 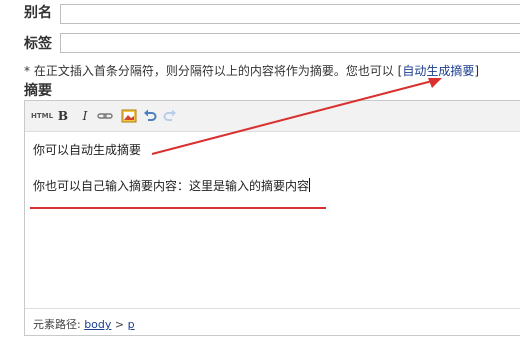 I want to click on redo-icon, so click(x=169, y=115).